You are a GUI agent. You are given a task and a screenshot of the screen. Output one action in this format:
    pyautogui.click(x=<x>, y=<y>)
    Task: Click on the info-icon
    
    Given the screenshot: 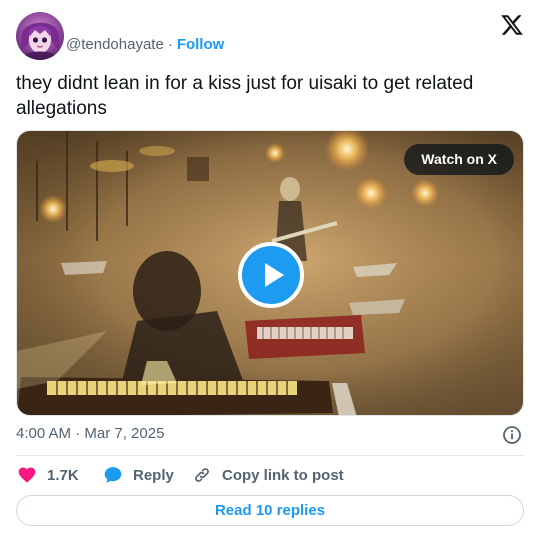 What is the action you would take?
    pyautogui.click(x=512, y=435)
    